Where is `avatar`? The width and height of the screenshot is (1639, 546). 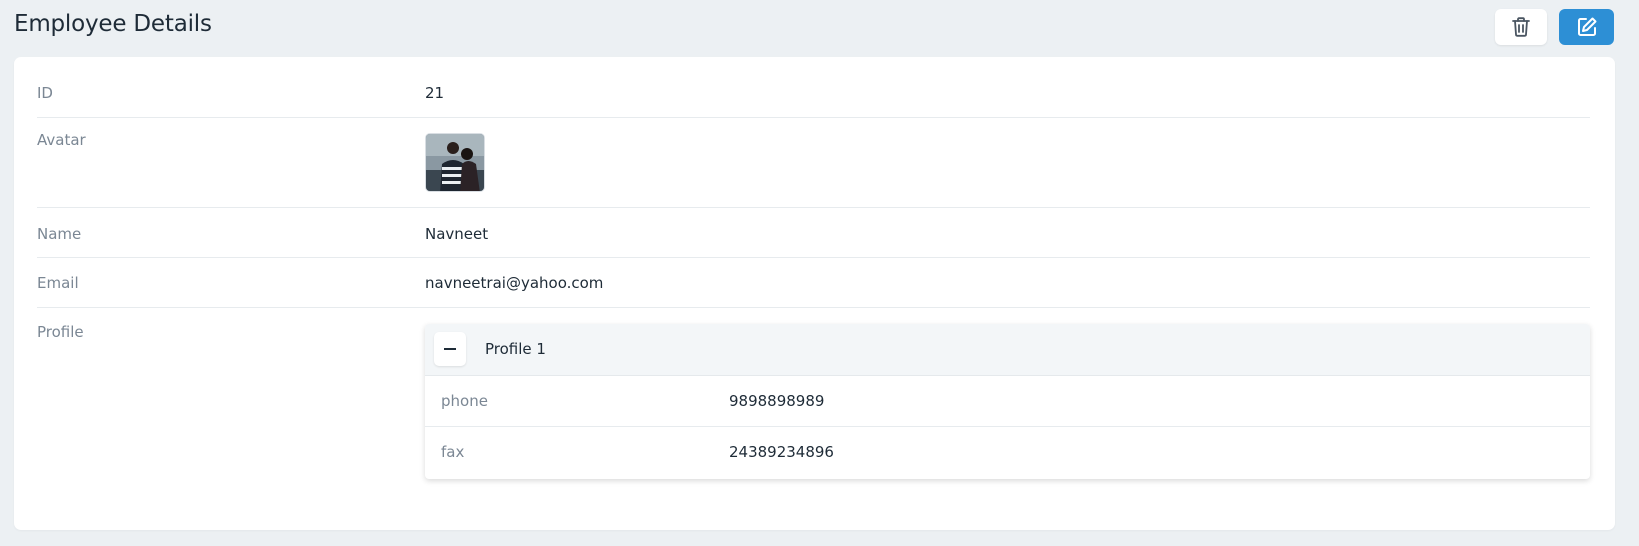
avatar is located at coordinates (455, 162).